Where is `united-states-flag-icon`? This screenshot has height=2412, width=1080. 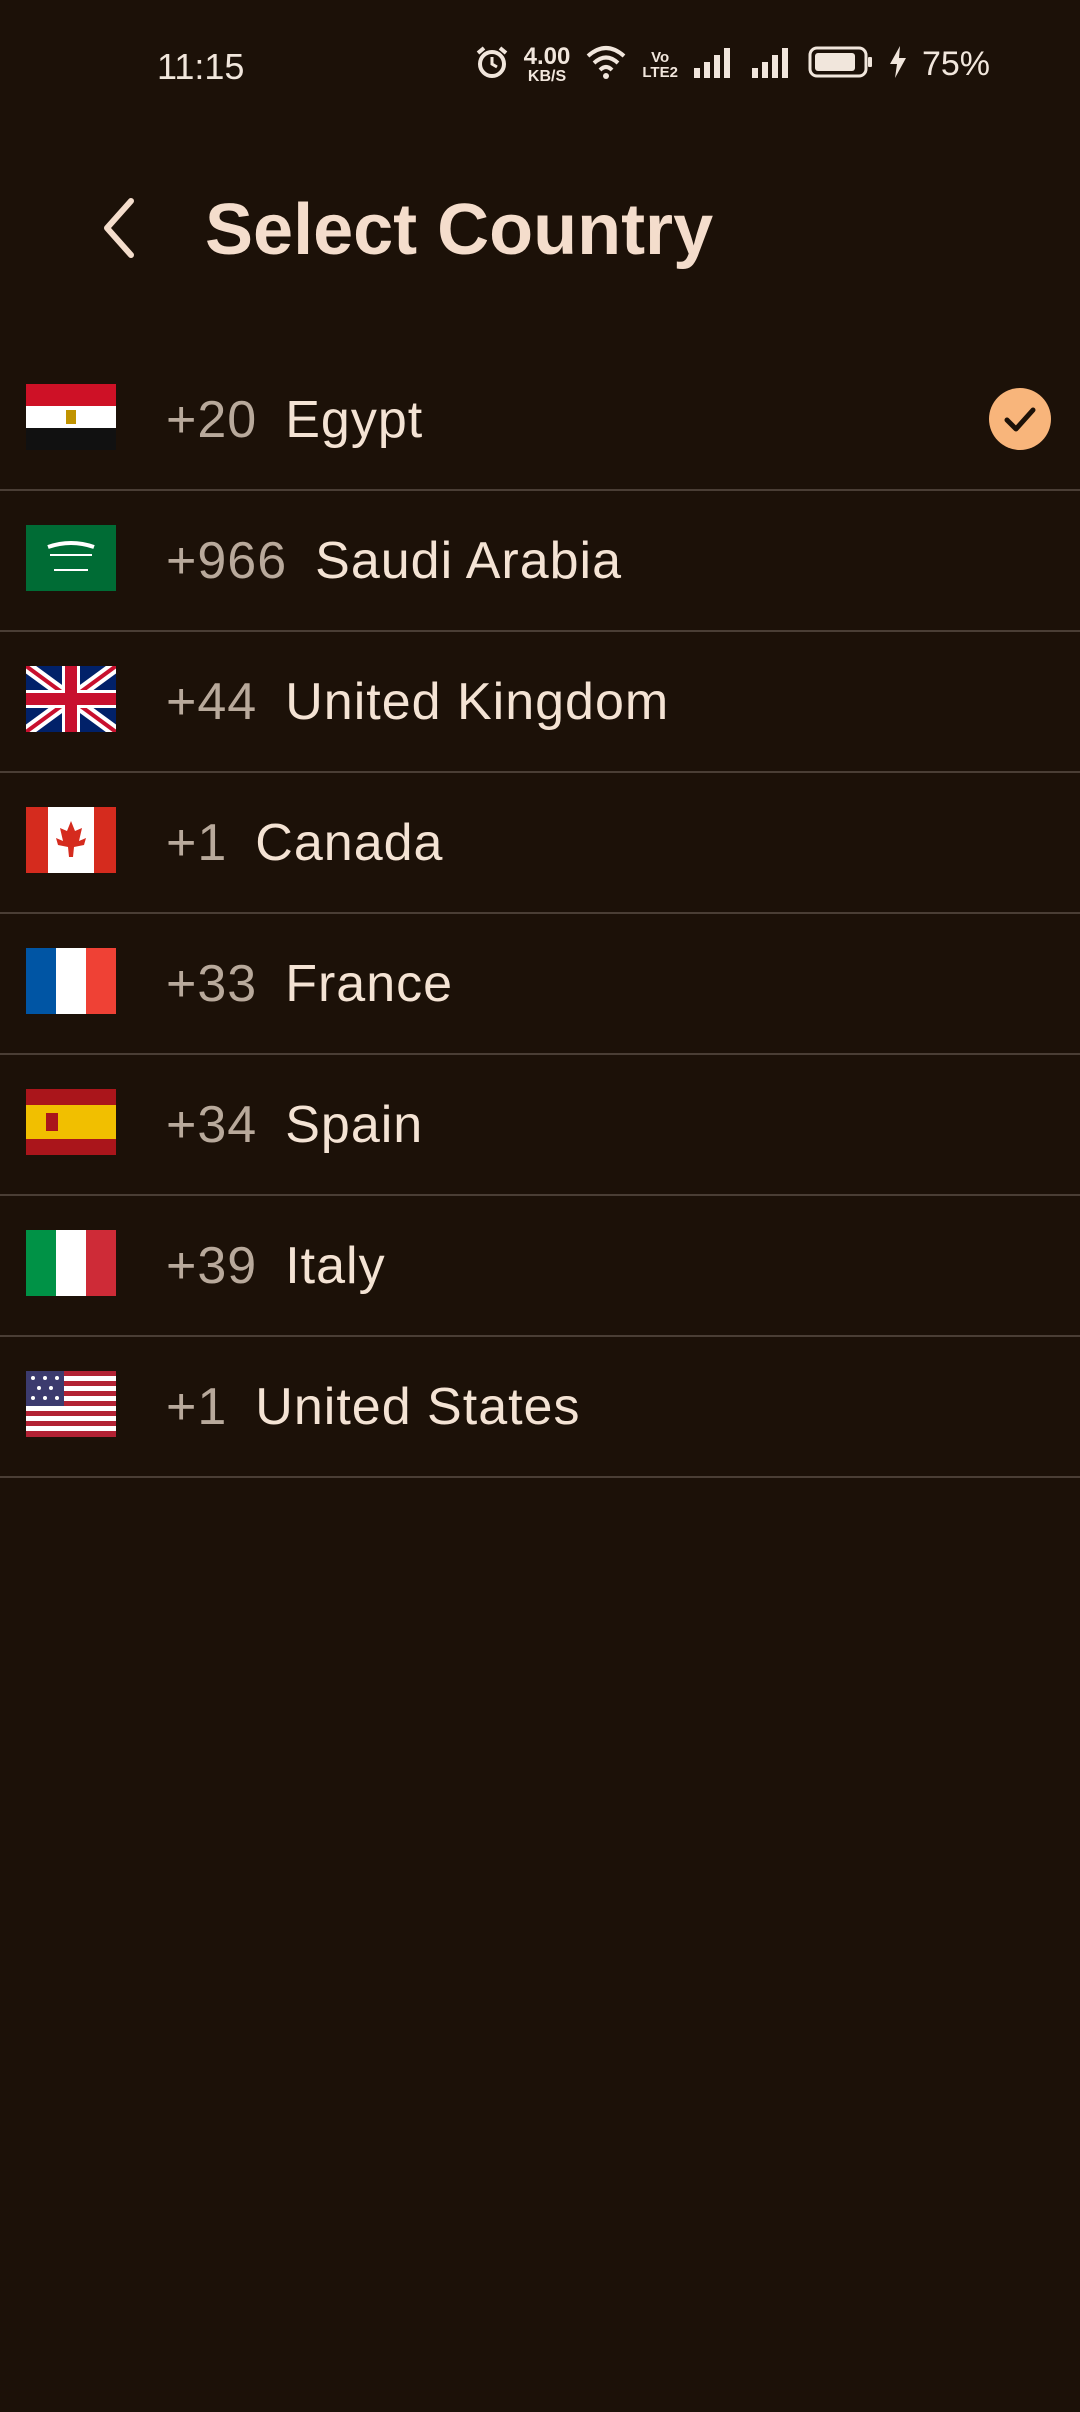 united-states-flag-icon is located at coordinates (71, 1404).